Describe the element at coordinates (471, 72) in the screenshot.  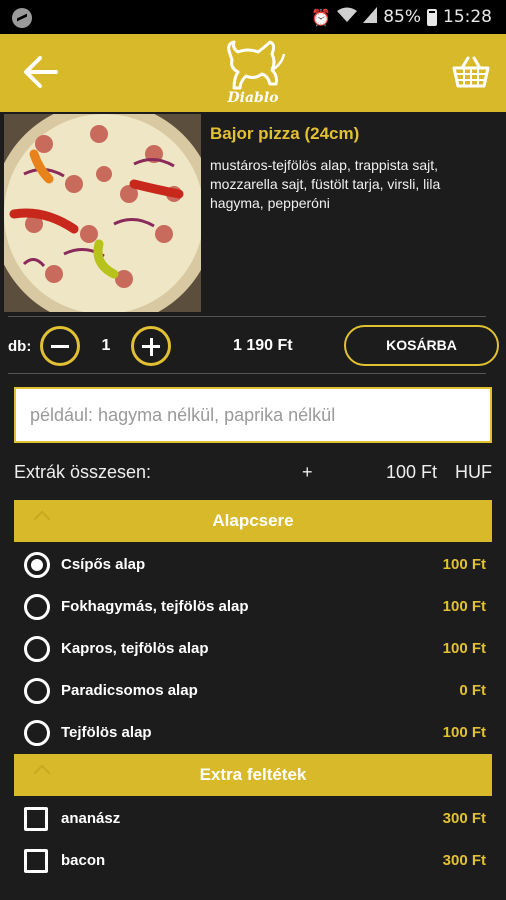
I see `basket-icon` at that location.